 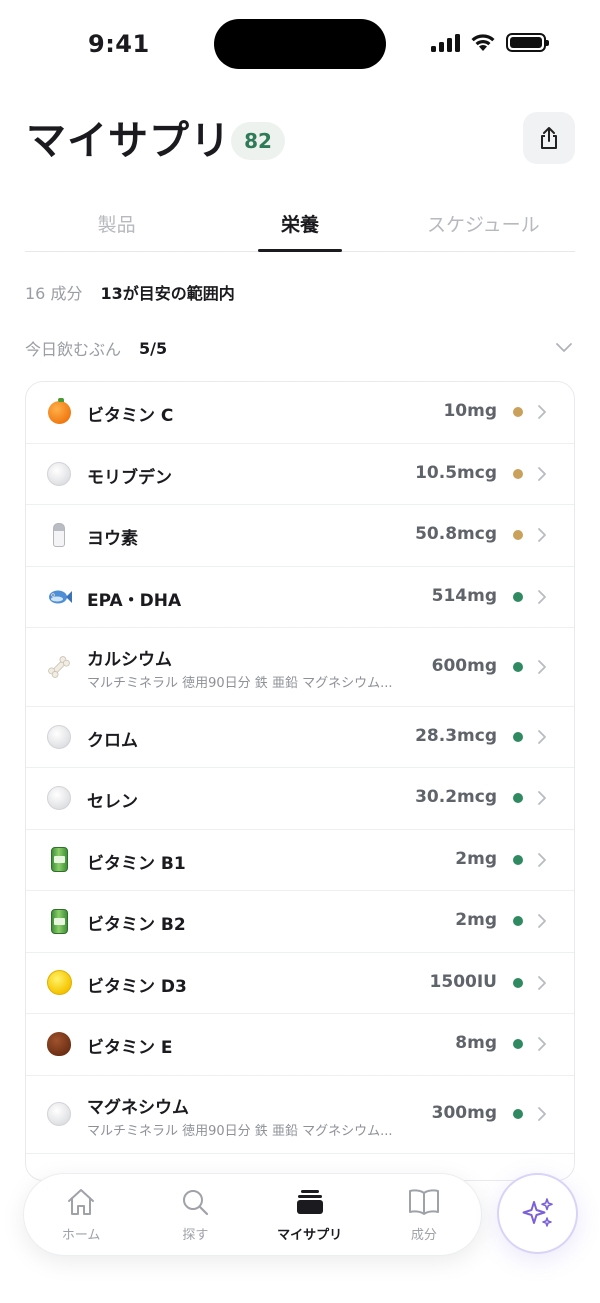 What do you see at coordinates (423, 1235) in the screenshot?
I see `nav-ingredients-label: 成分` at bounding box center [423, 1235].